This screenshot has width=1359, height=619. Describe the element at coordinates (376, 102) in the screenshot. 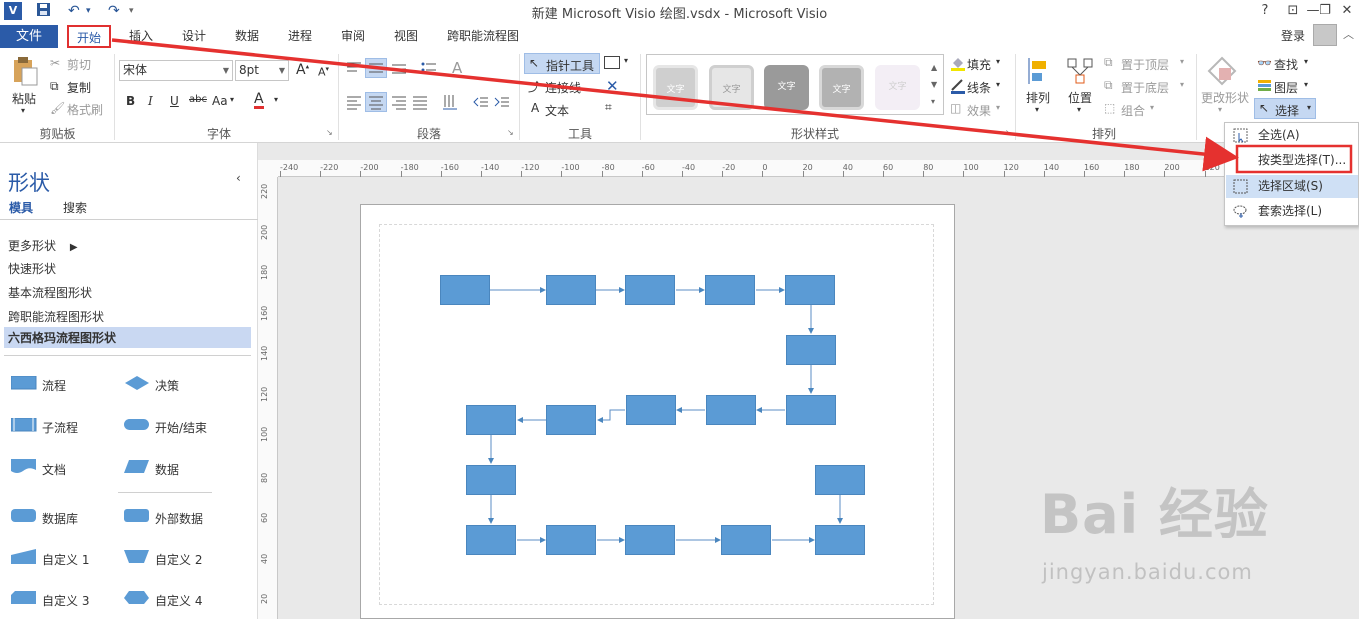

I see `align-center-icon` at that location.